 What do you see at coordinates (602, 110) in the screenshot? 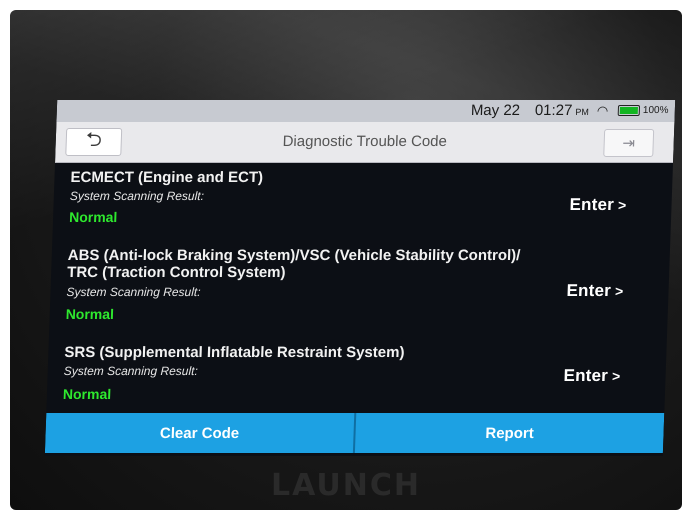
I see `wifi-icon: ◠` at bounding box center [602, 110].